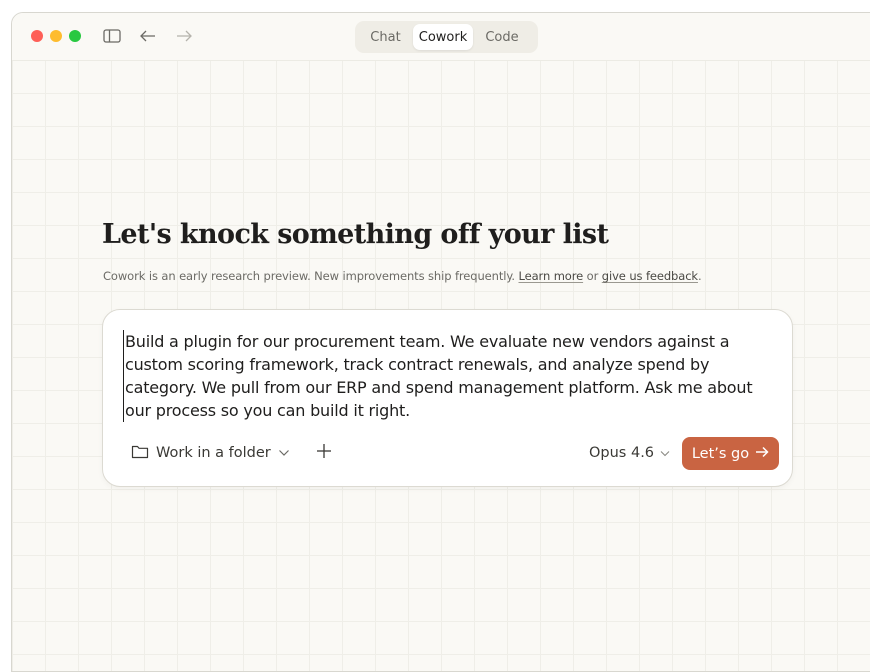 The width and height of the screenshot is (870, 672). I want to click on tab-code: Code, so click(502, 37).